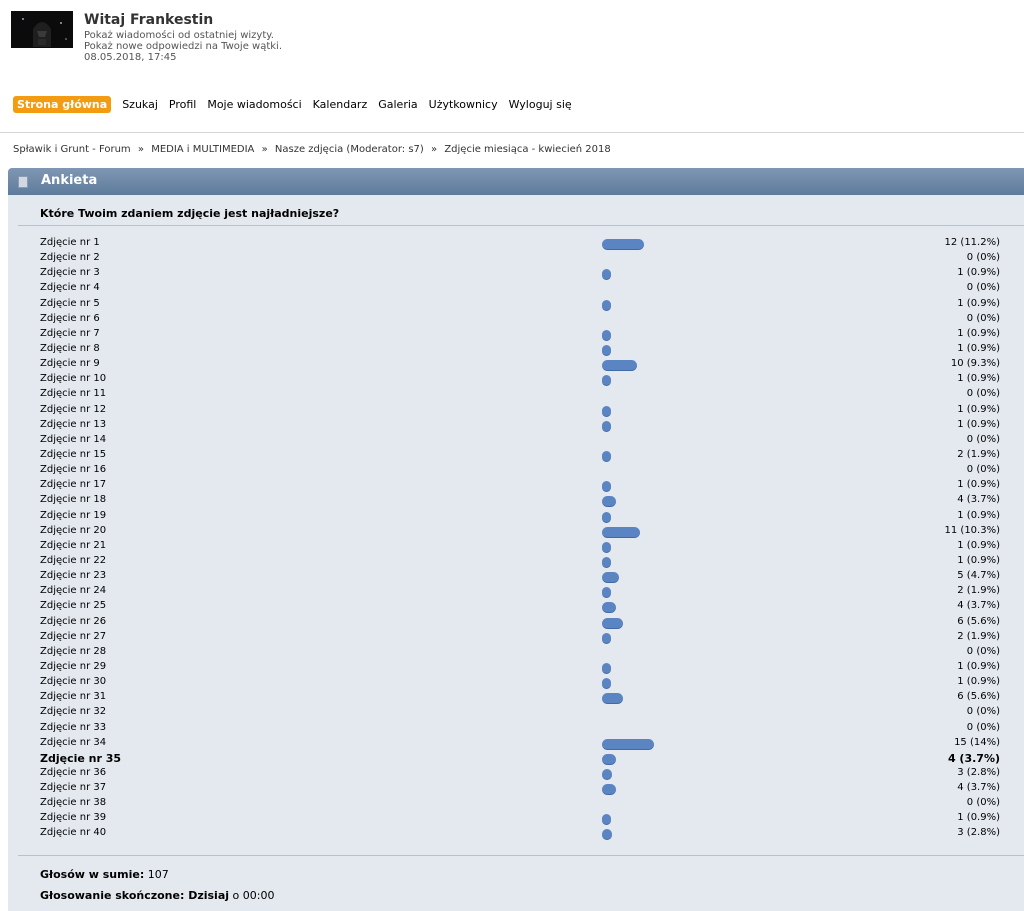 This screenshot has height=911, width=1024. What do you see at coordinates (521, 225) in the screenshot?
I see `question-divider` at bounding box center [521, 225].